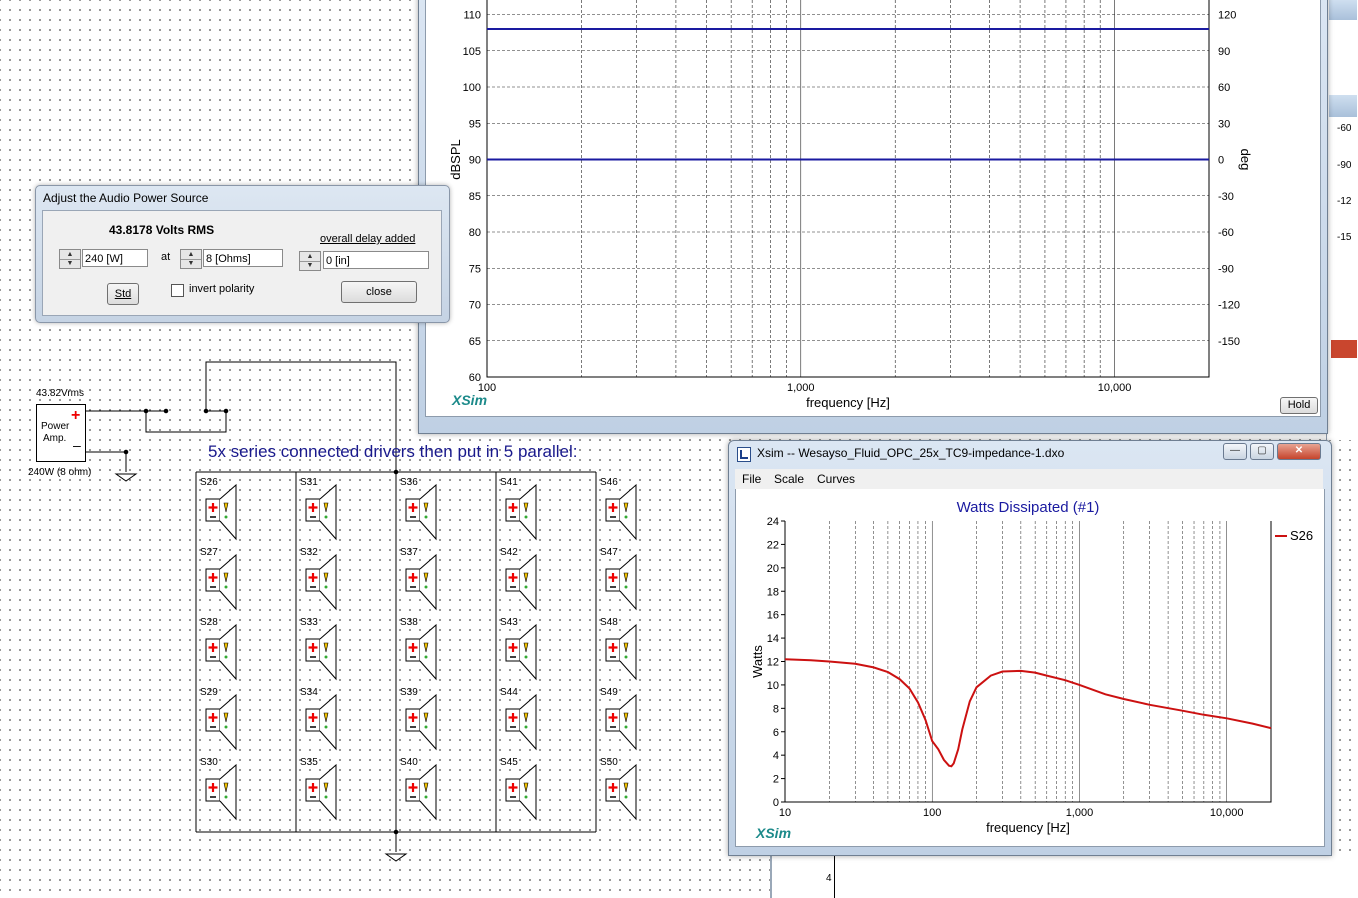 This screenshot has height=898, width=1358. Describe the element at coordinates (60, 393) in the screenshot. I see `amp-voltage-label: 43.82Vrms` at that location.